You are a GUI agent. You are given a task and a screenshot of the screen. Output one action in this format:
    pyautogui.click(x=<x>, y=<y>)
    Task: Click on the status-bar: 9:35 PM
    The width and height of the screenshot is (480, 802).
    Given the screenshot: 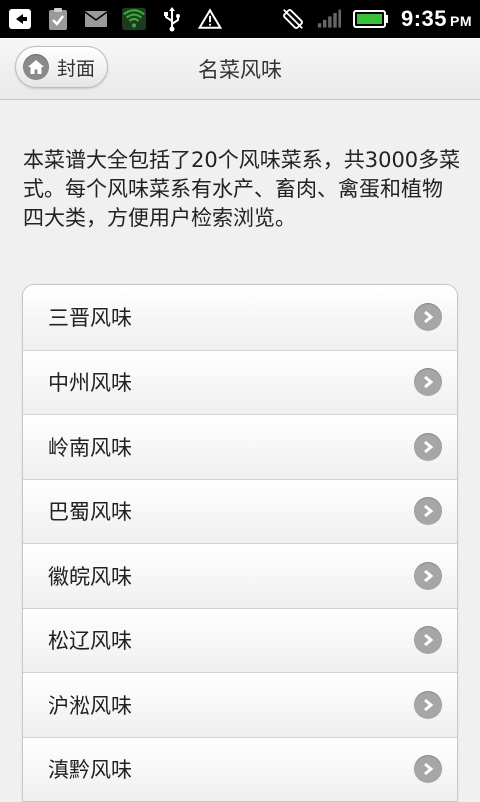 What is the action you would take?
    pyautogui.click(x=240, y=19)
    